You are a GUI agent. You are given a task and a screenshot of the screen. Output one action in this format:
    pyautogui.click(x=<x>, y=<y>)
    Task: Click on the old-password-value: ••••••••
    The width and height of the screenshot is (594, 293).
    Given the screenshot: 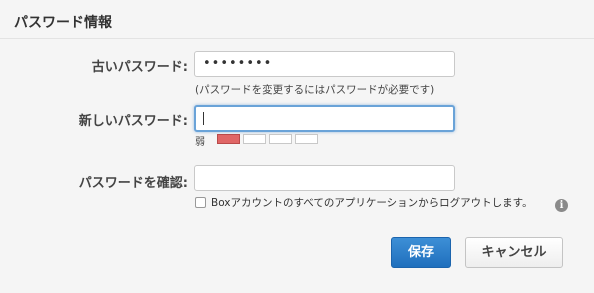 What is the action you would take?
    pyautogui.click(x=238, y=63)
    